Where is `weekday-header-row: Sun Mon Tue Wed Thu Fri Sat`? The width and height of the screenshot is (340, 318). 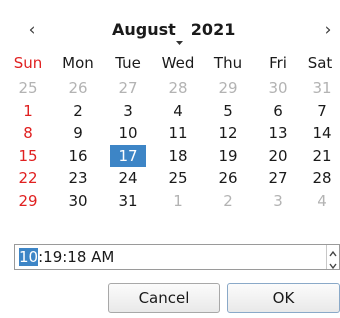 weekday-header-row: Sun Mon Tue Wed Thu Fri Sat is located at coordinates (174, 63).